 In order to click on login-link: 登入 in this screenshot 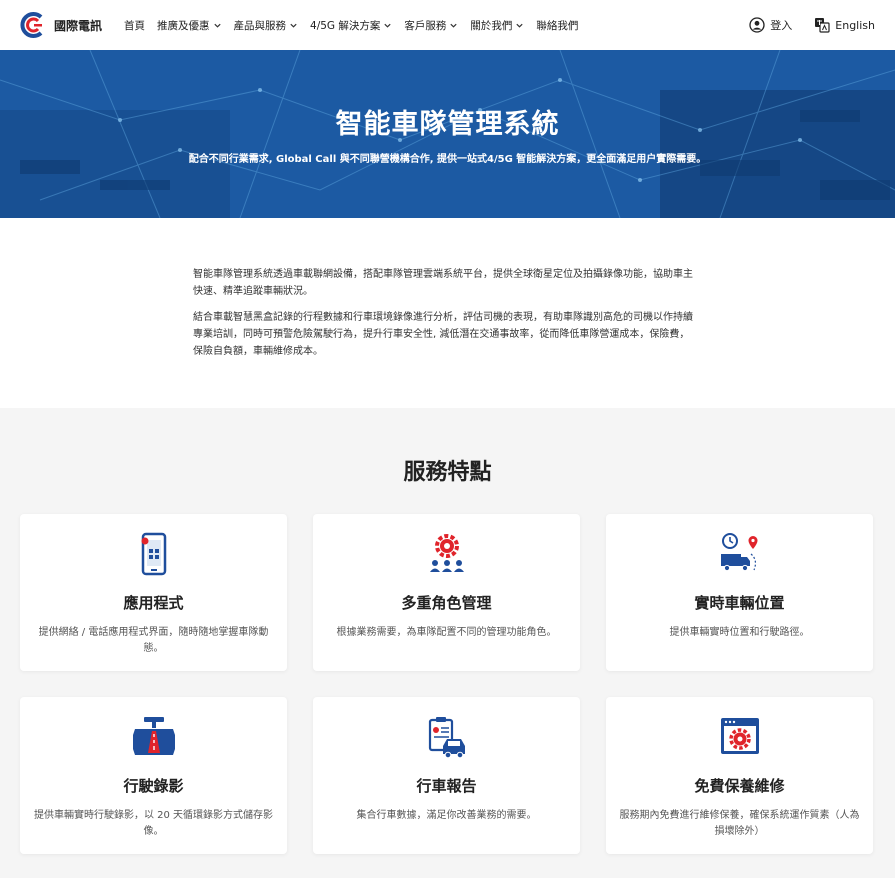, I will do `click(770, 25)`.